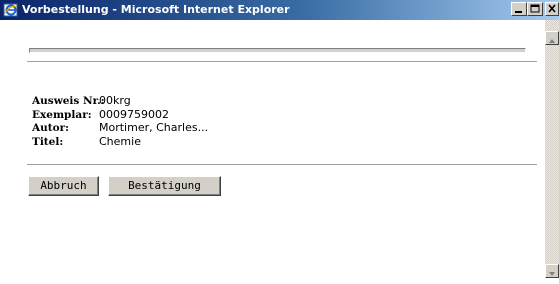 Image resolution: width=559 pixels, height=284 pixels. Describe the element at coordinates (519, 9) in the screenshot. I see `minimize-button` at that location.